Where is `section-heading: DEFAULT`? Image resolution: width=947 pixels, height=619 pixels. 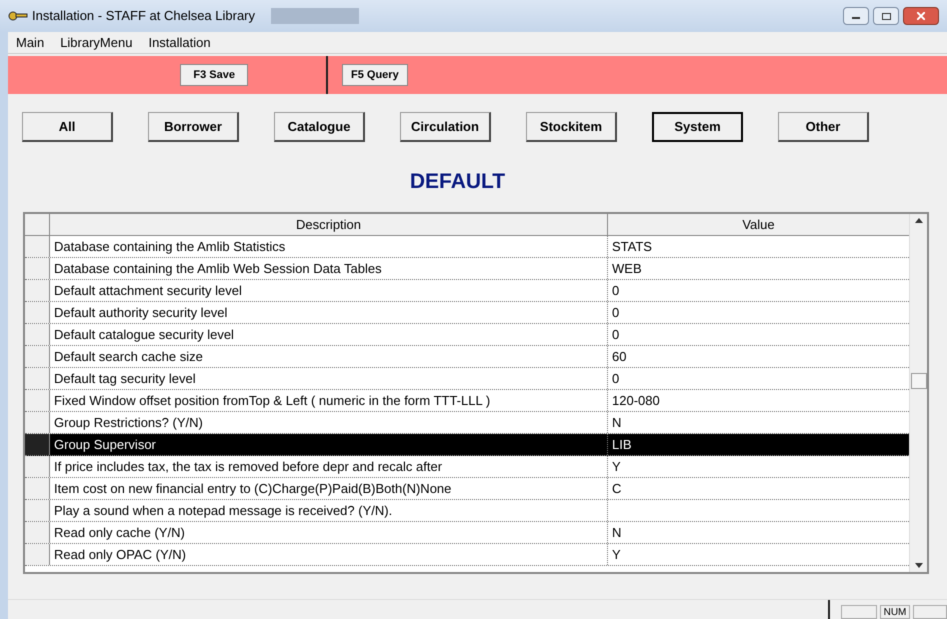 section-heading: DEFAULT is located at coordinates (458, 182).